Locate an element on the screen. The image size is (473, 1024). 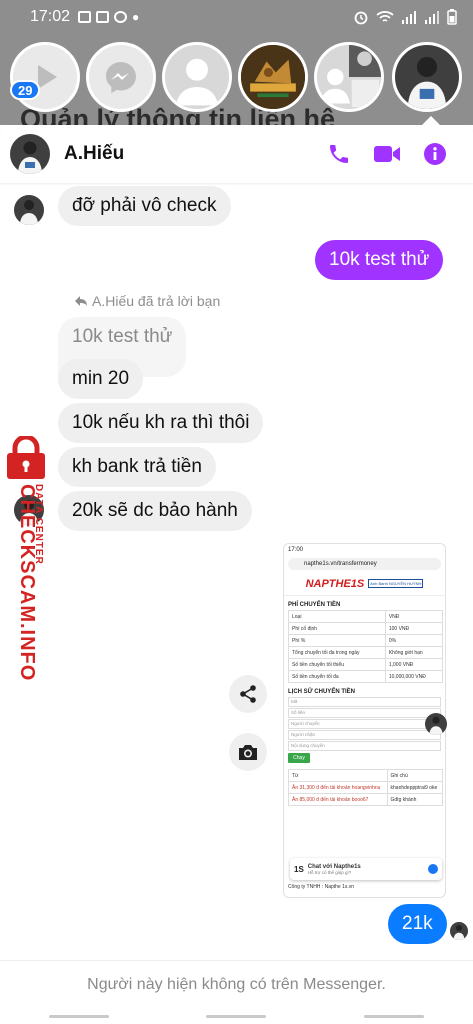
nav-recents-button is located at coordinates (78, 1016).